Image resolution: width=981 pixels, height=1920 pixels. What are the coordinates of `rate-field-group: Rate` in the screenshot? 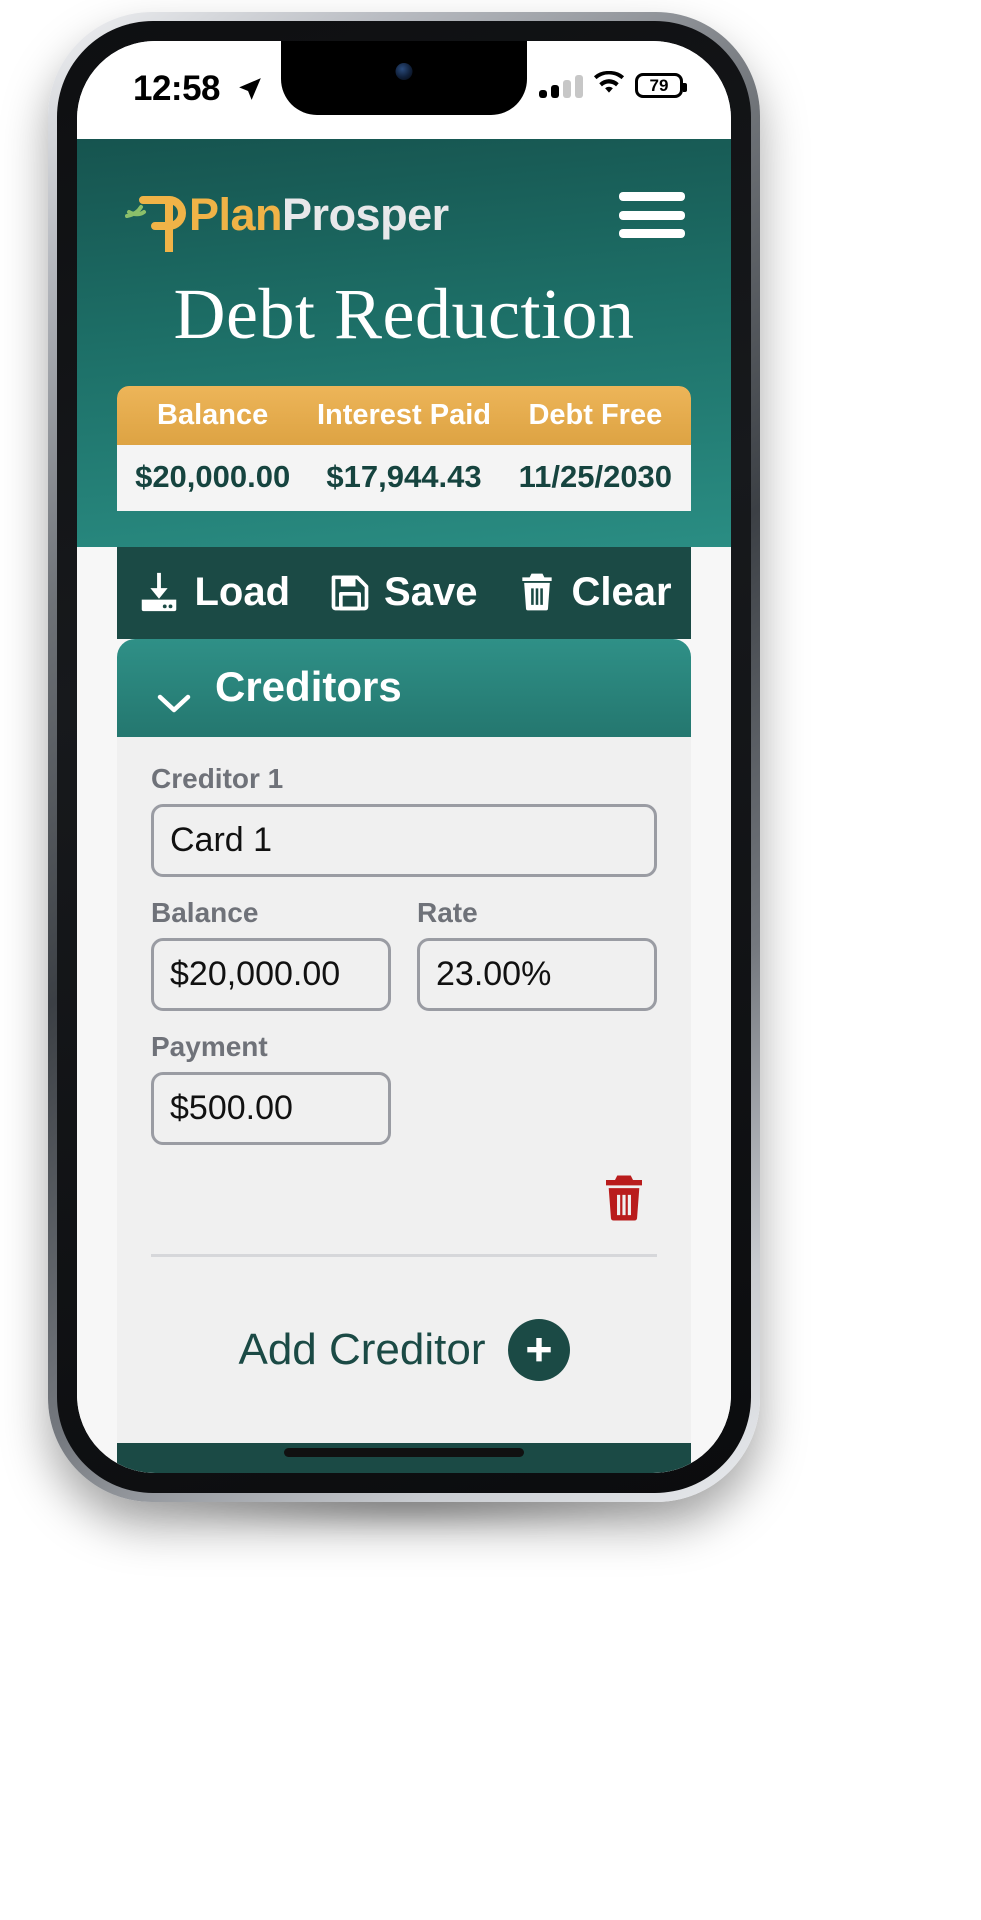 It's located at (537, 954).